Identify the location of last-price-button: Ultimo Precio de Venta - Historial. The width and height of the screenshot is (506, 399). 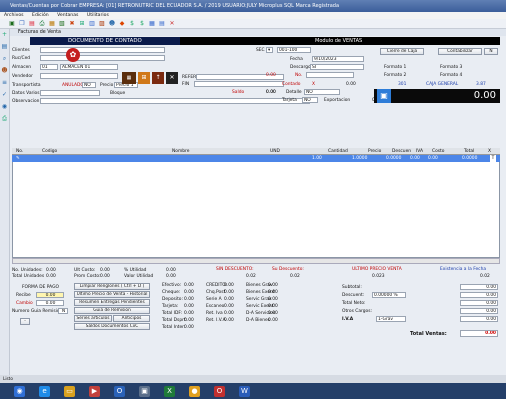
(112, 294).